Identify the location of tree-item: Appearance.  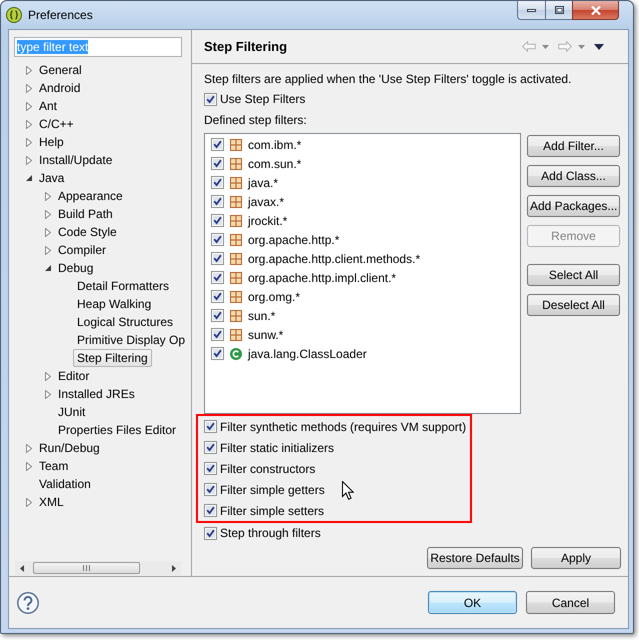
(90, 196).